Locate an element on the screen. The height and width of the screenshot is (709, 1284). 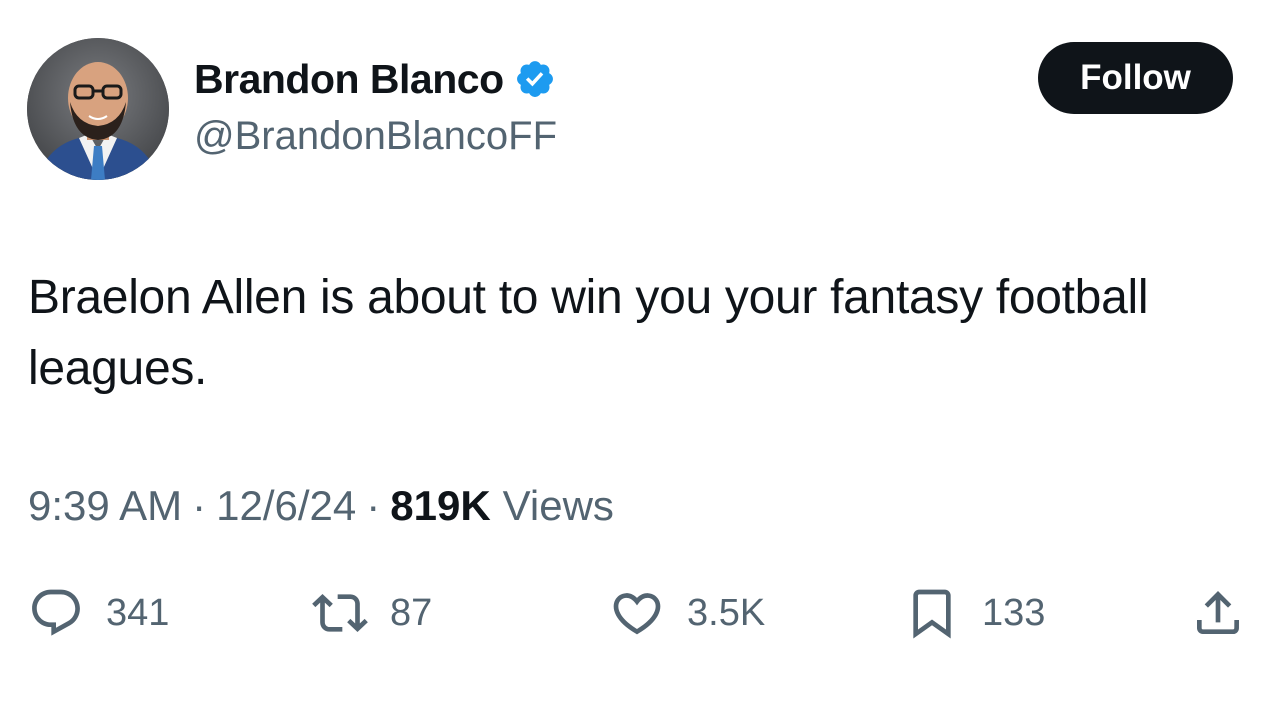
reply-icon is located at coordinates (56, 612).